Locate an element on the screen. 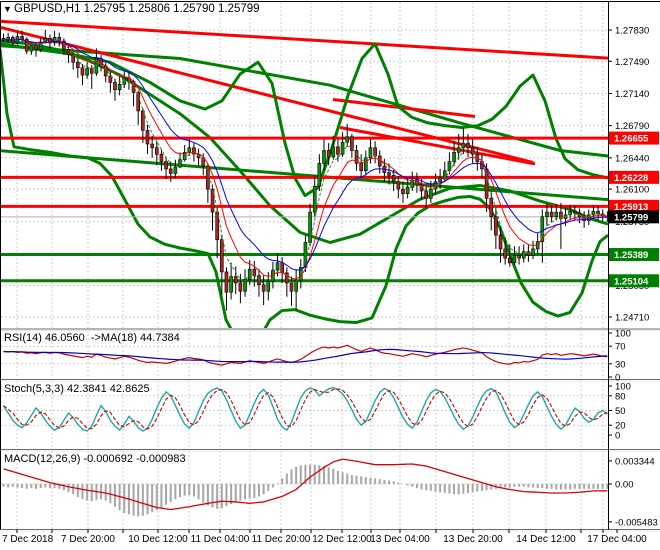 Image resolution: width=660 pixels, height=550 pixels. svg-text: 11 Dec 04:00 is located at coordinates (220, 539).